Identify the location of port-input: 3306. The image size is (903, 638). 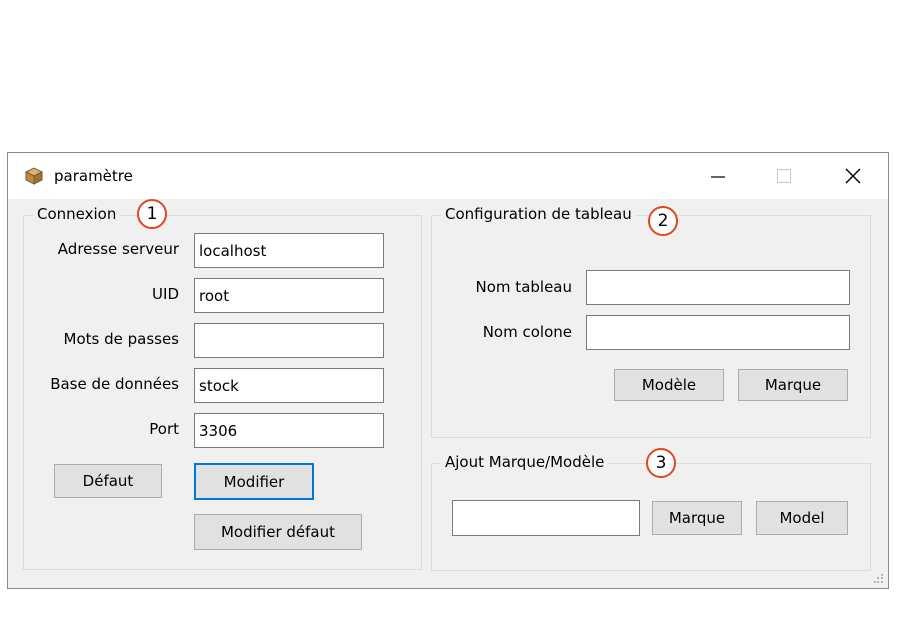
(289, 430).